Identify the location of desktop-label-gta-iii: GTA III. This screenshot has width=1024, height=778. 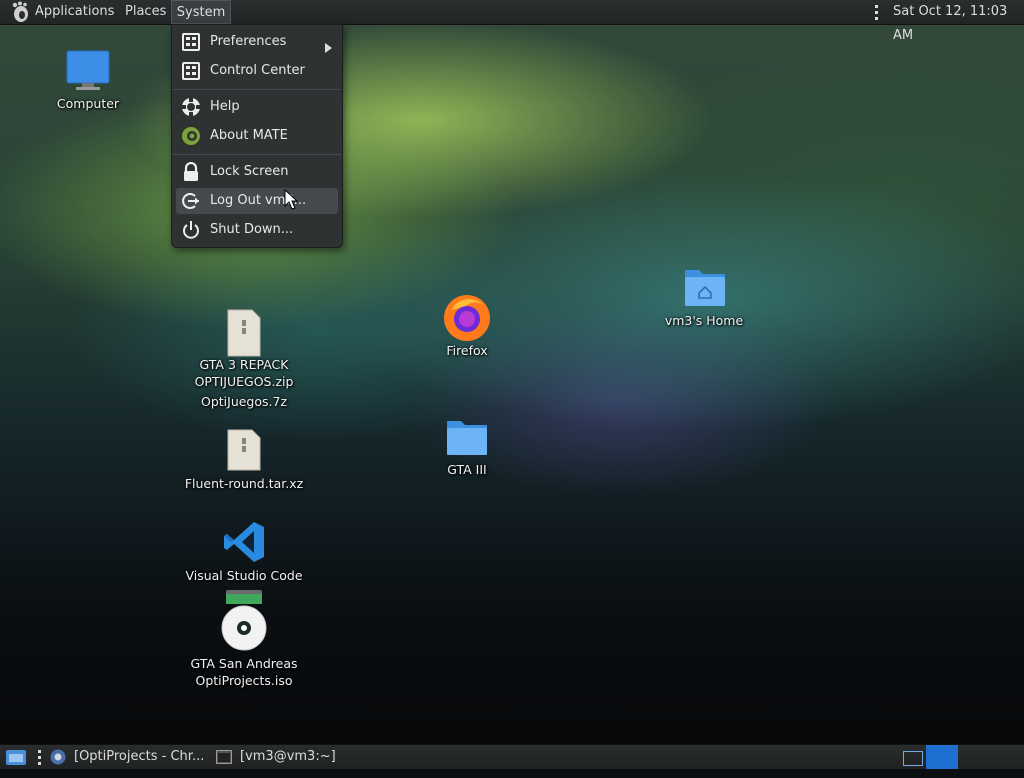
(467, 469).